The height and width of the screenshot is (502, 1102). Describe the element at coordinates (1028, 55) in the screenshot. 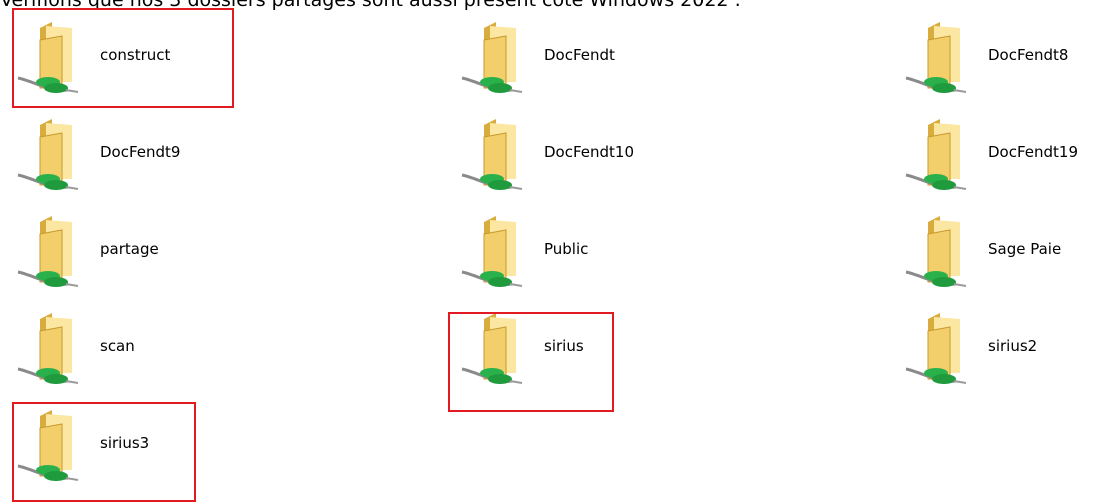

I see `folder-label: DocFendt8` at that location.